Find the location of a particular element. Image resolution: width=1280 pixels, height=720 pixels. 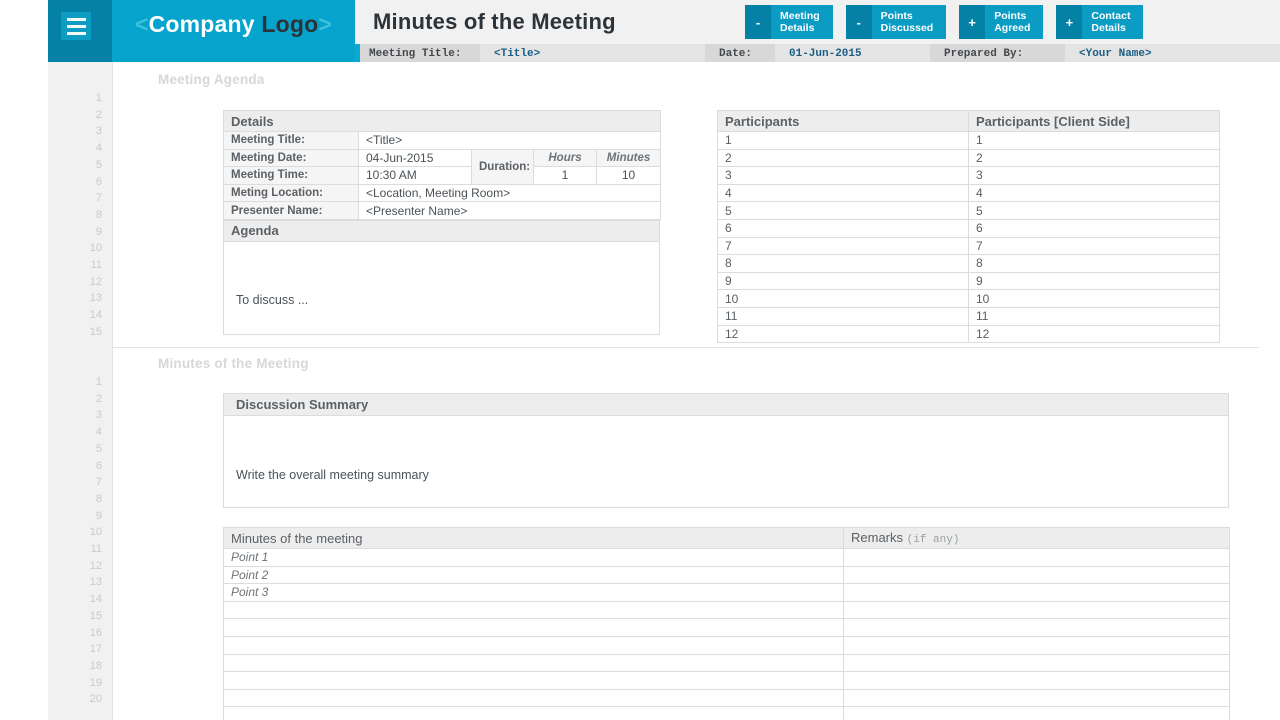

participant-cell: 3 is located at coordinates (843, 175).